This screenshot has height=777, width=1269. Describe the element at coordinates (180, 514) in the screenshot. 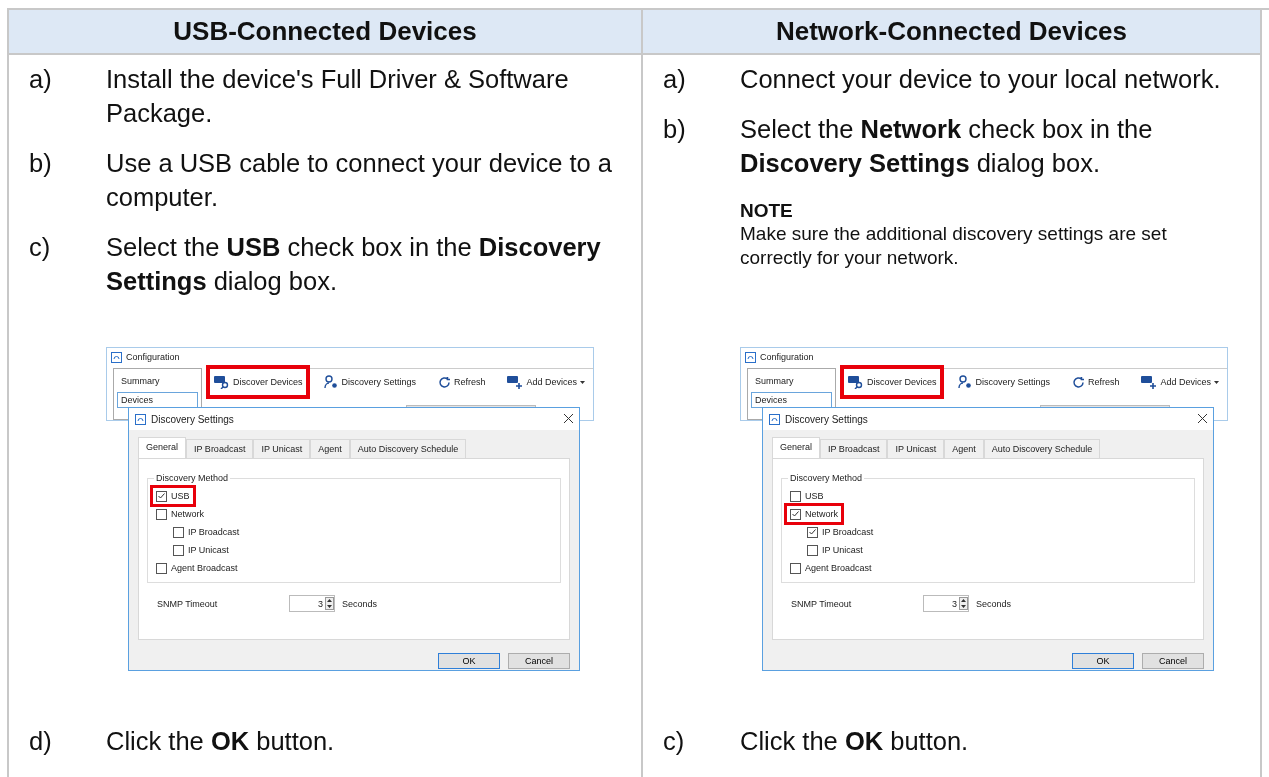

I see `checkbox: Network` at that location.